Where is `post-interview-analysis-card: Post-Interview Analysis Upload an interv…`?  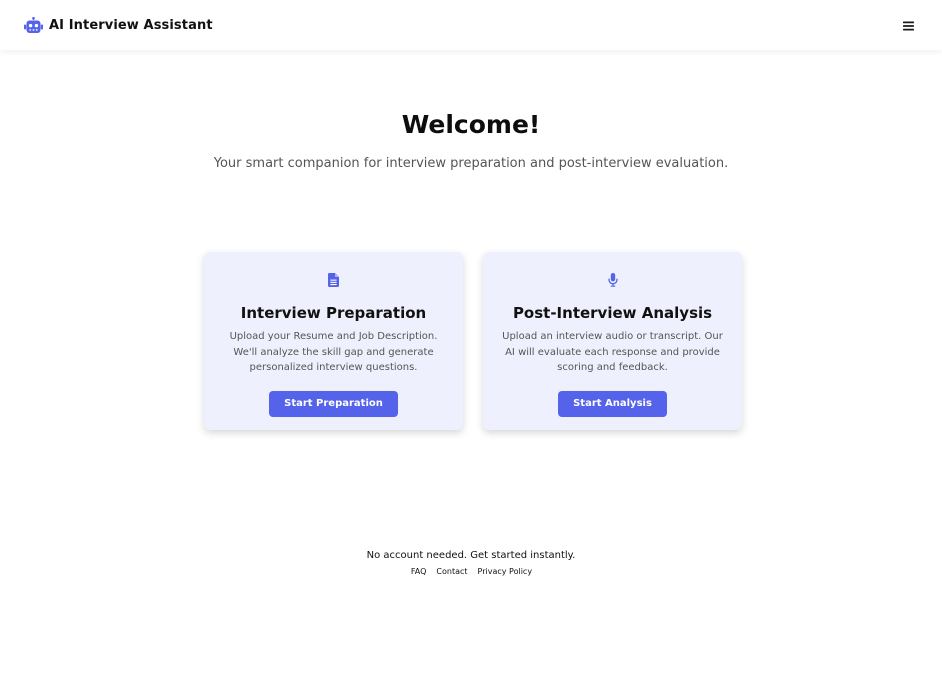
post-interview-analysis-card: Post-Interview Analysis Upload an interv… is located at coordinates (612, 341).